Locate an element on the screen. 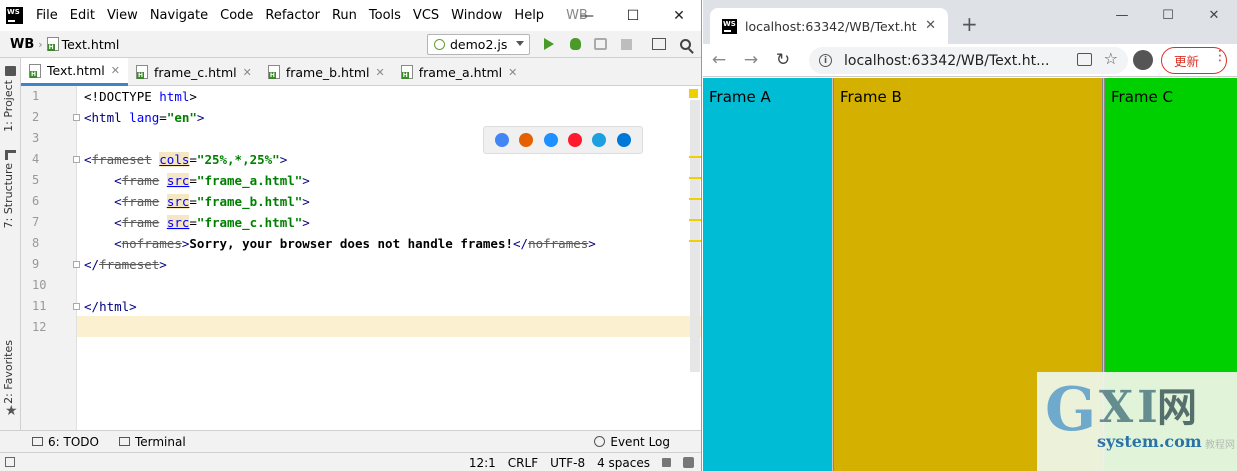 The image size is (1237, 471). info-icon: i is located at coordinates (825, 60).